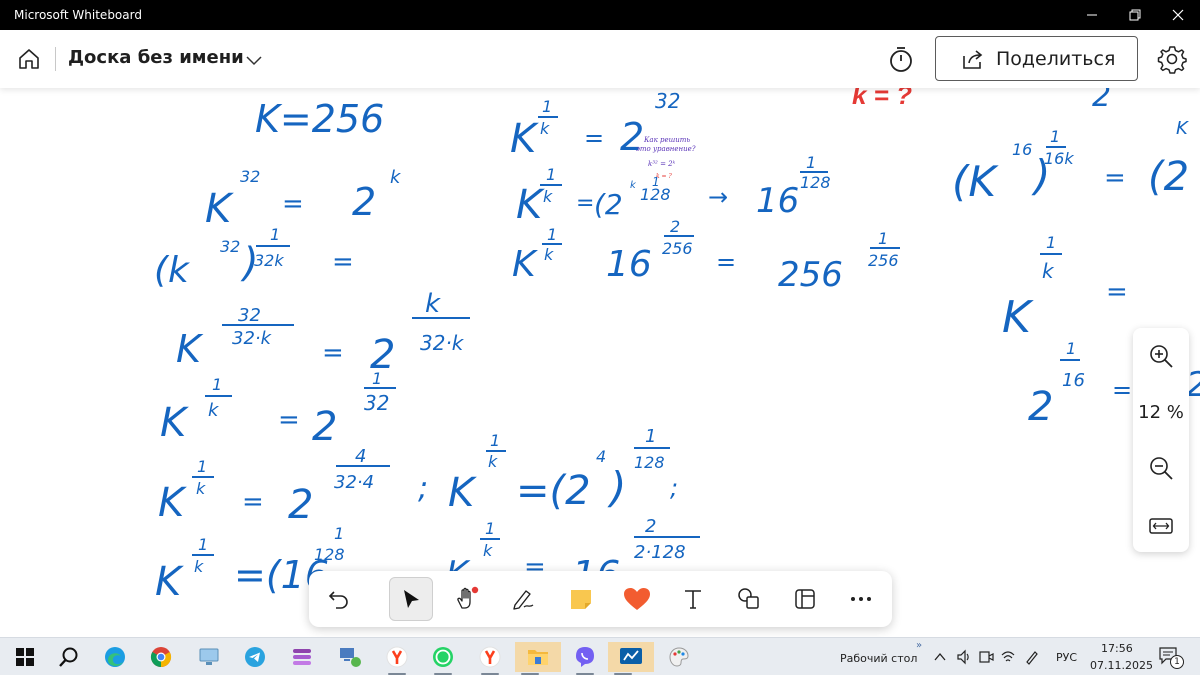  I want to click on home-icon, so click(29, 59).